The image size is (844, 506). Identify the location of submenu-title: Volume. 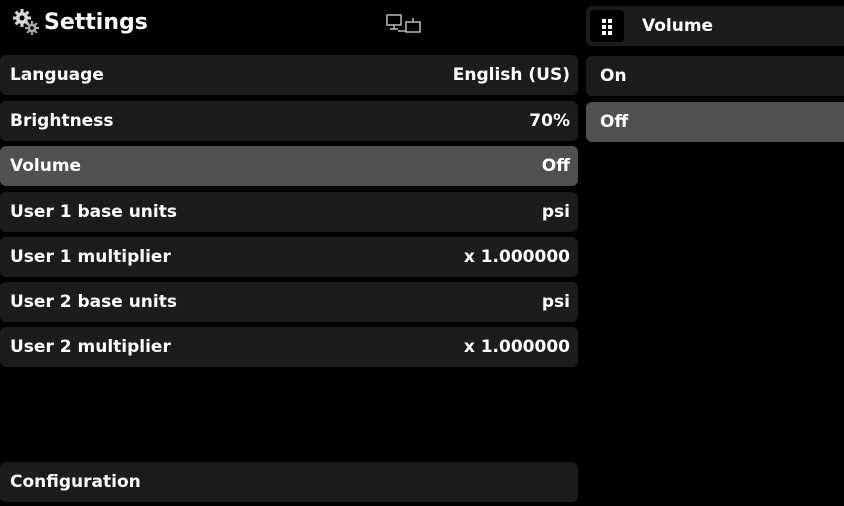
(678, 26).